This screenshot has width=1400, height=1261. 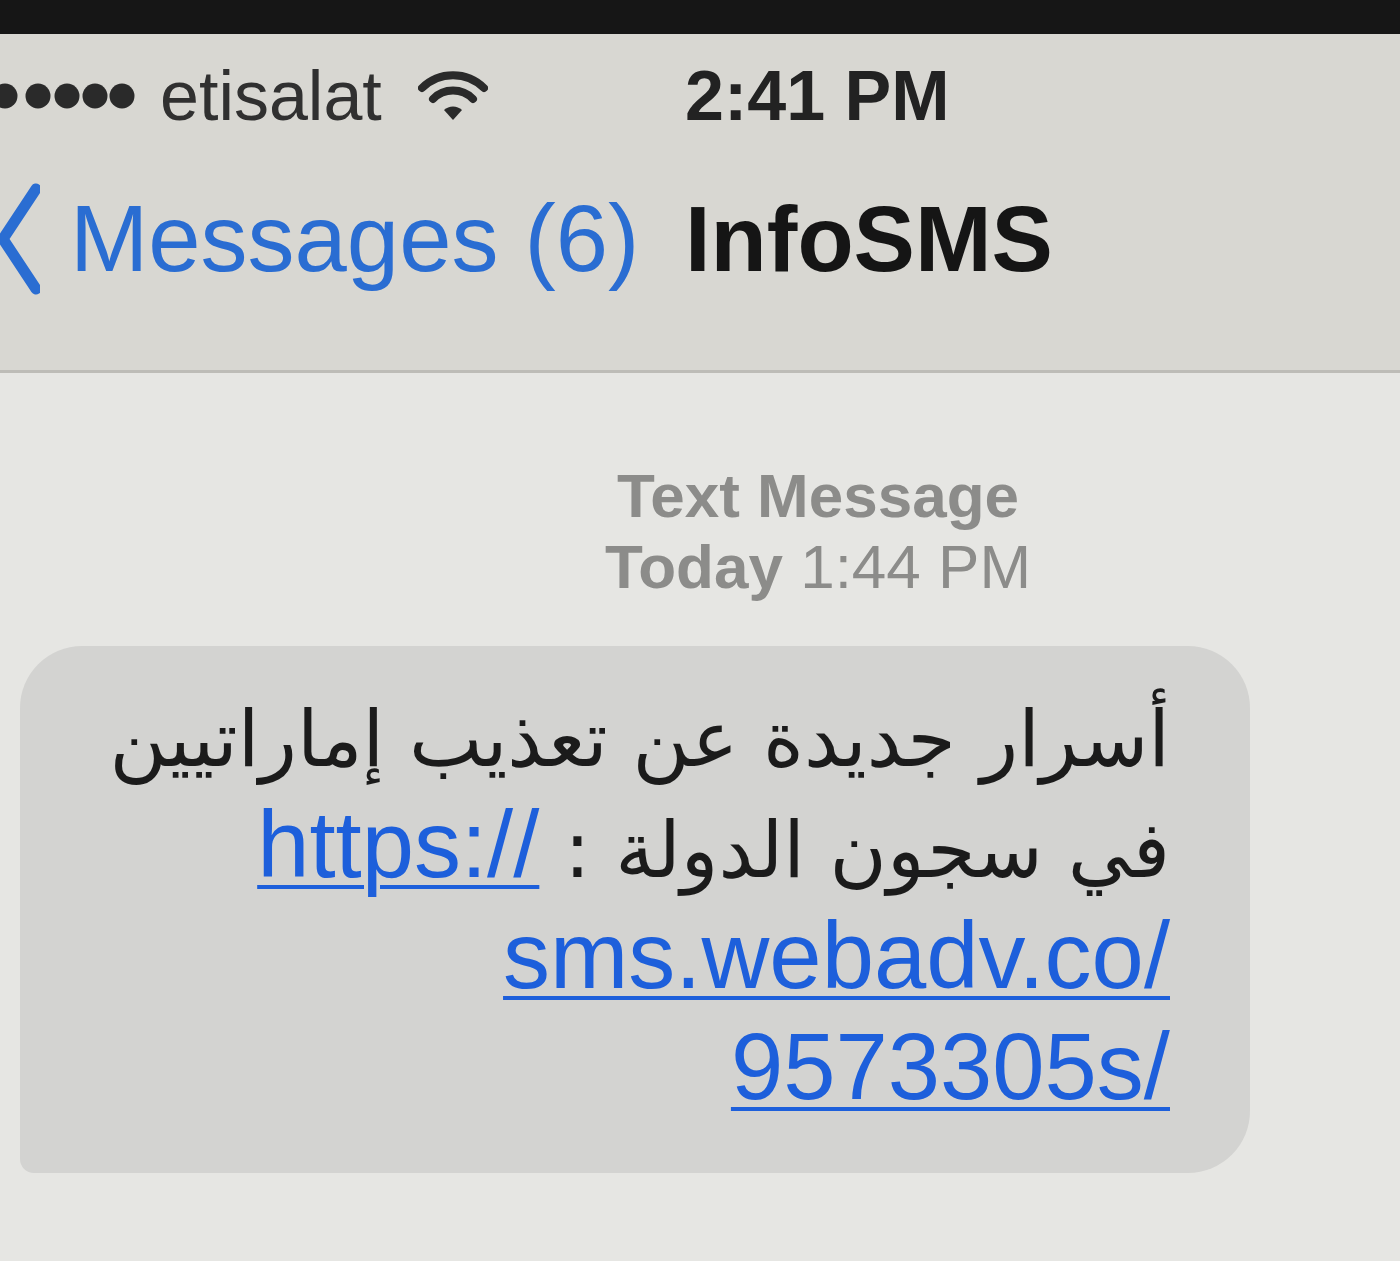 I want to click on carrier-name: etisalat, so click(x=271, y=96).